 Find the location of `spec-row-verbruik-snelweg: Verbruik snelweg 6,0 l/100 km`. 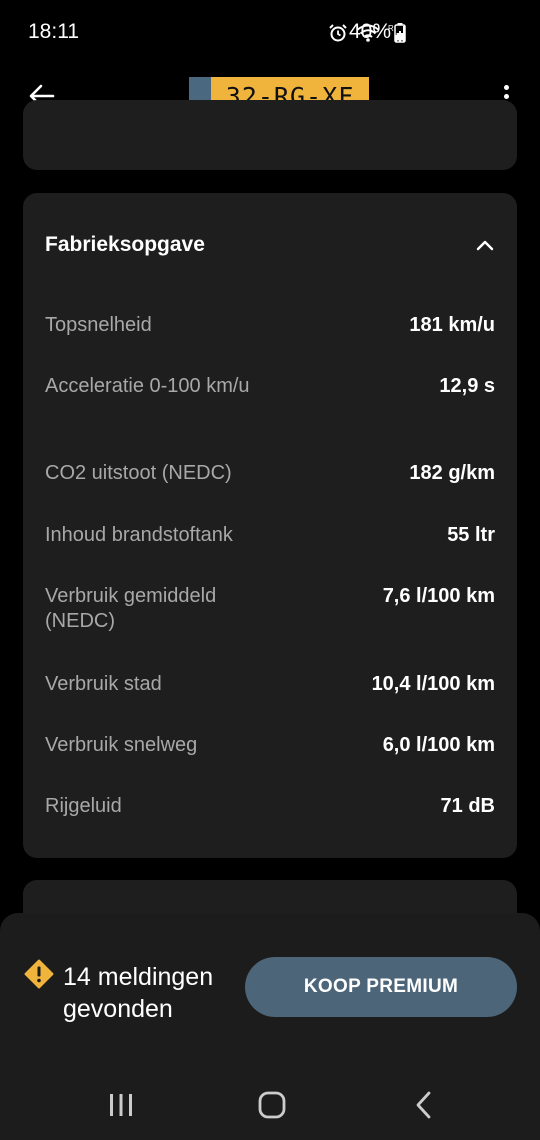

spec-row-verbruik-snelweg: Verbruik snelweg 6,0 l/100 km is located at coordinates (270, 745).